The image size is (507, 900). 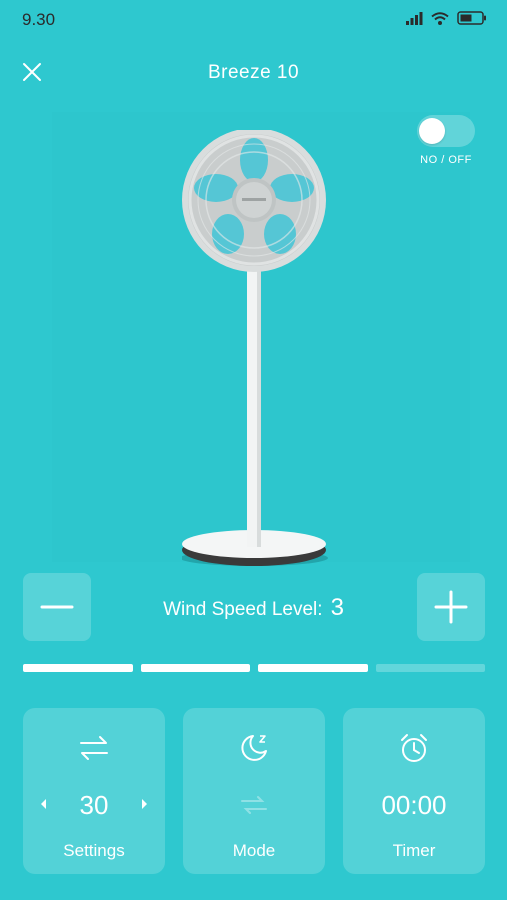 I want to click on battery-icon, so click(x=471, y=18).